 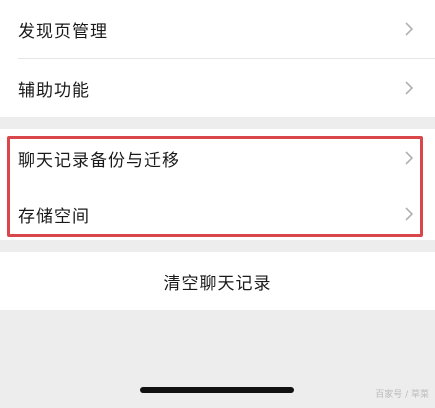 What do you see at coordinates (99, 160) in the screenshot?
I see `chat-backup-migration-label: 聊天记录备份与迁移` at bounding box center [99, 160].